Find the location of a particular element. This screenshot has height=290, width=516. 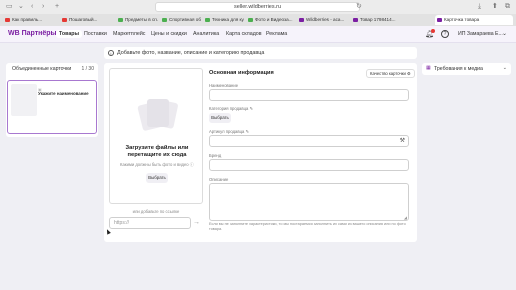

nav-item-ads: Реклама is located at coordinates (276, 34).